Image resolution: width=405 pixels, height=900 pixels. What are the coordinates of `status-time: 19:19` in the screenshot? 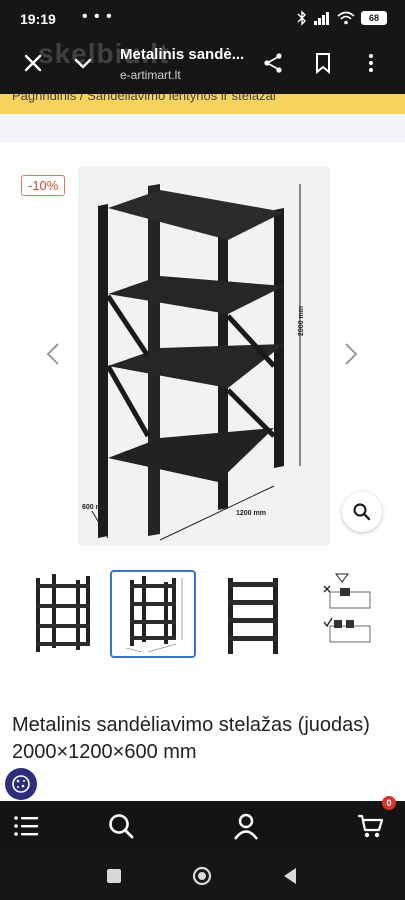 It's located at (38, 19).